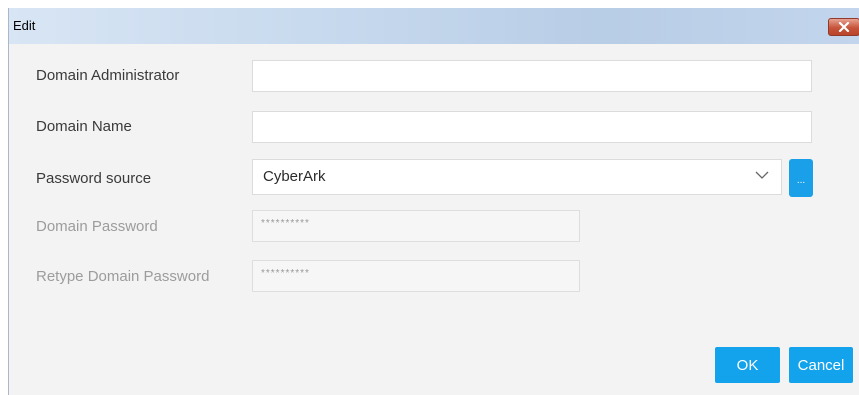 Image resolution: width=859 pixels, height=395 pixels. What do you see at coordinates (294, 176) in the screenshot?
I see `password-source-value: CyberArk` at bounding box center [294, 176].